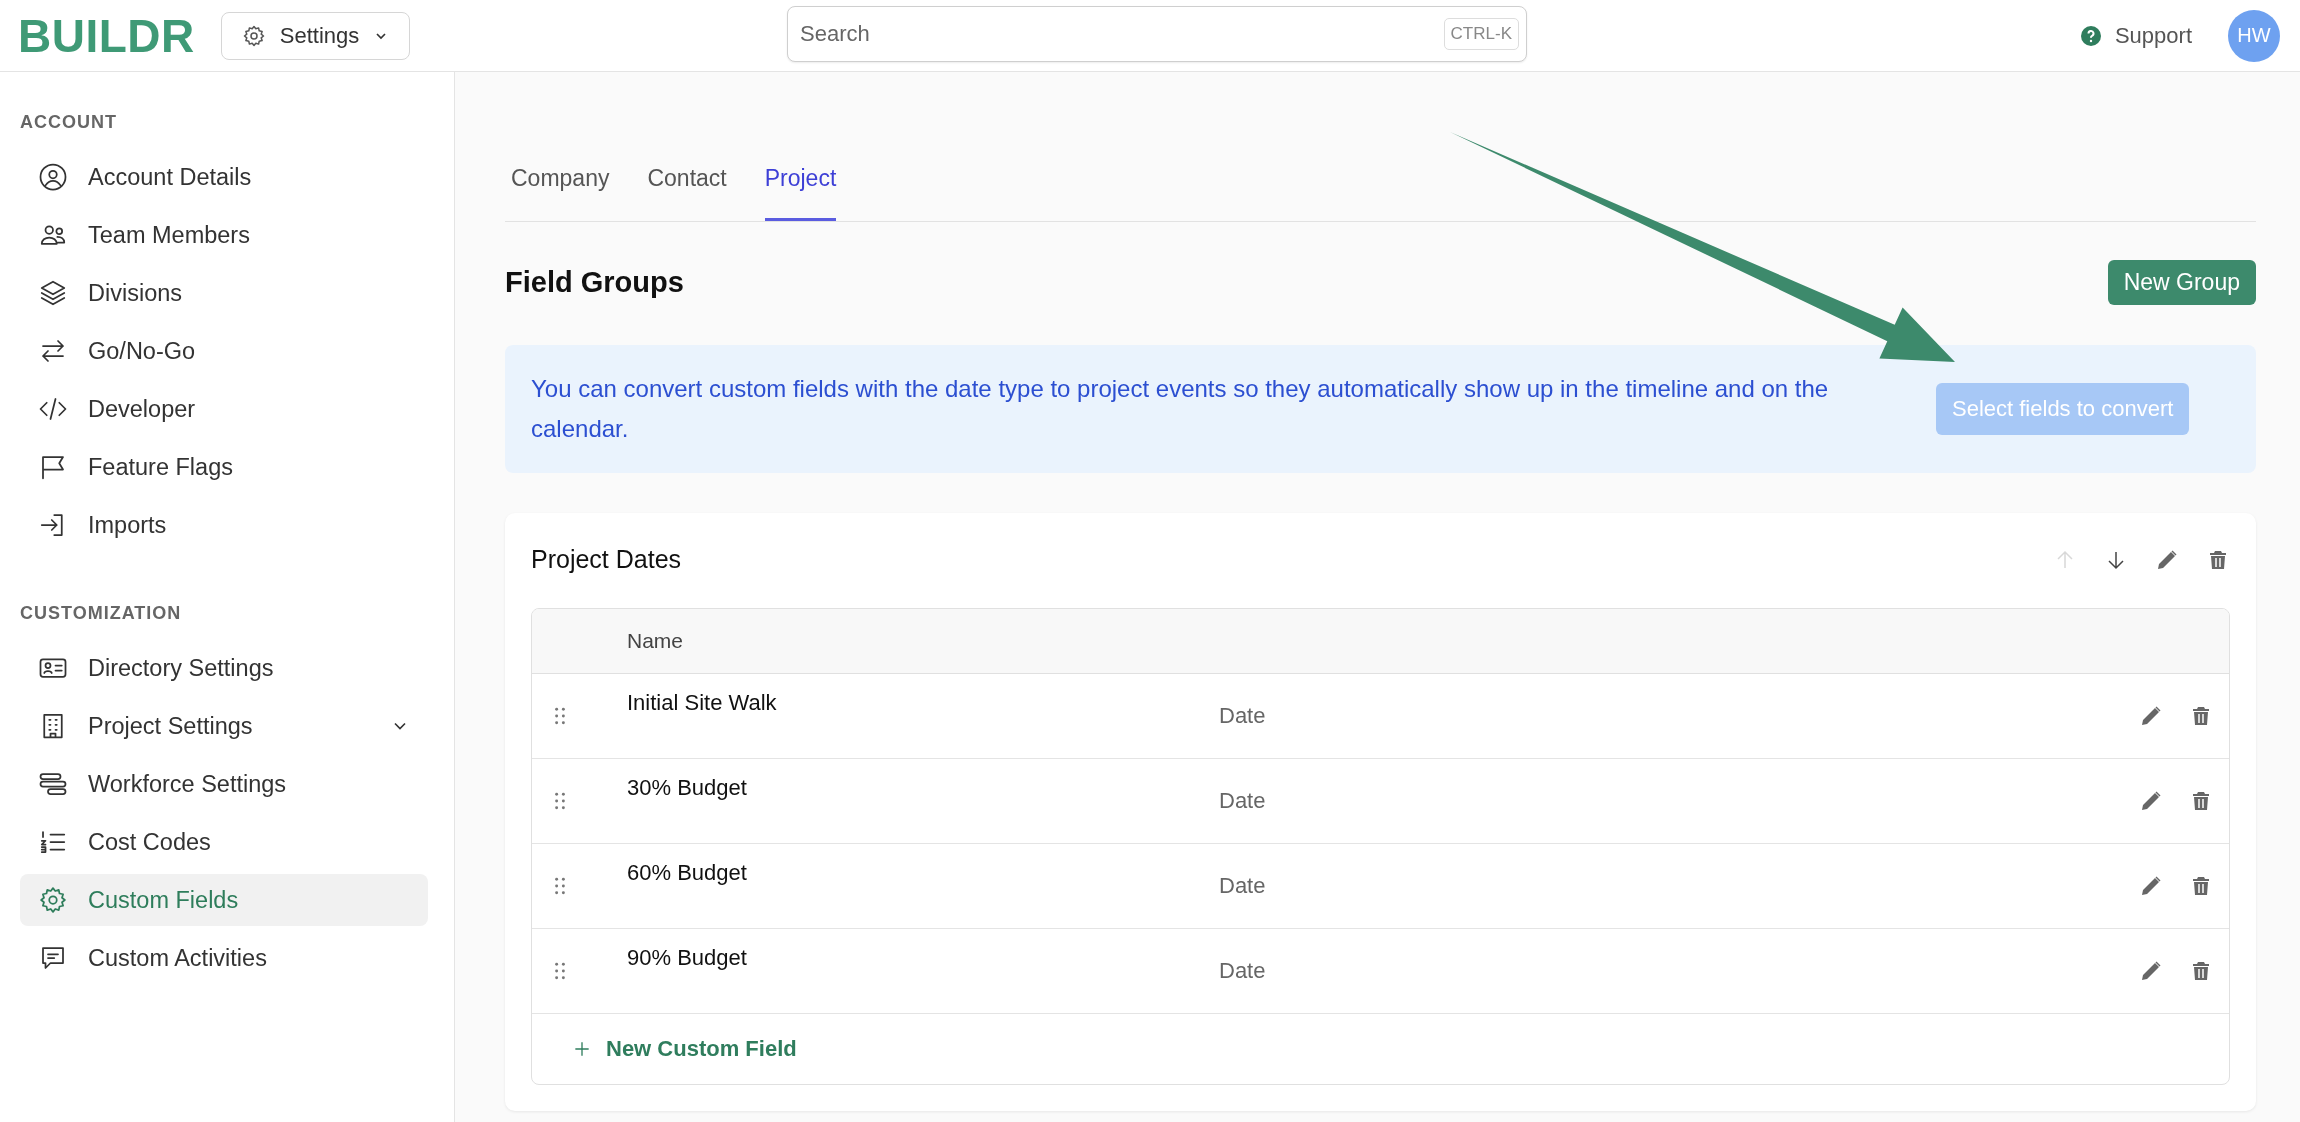  I want to click on sidebar-item: Workforce Settings, so click(224, 784).